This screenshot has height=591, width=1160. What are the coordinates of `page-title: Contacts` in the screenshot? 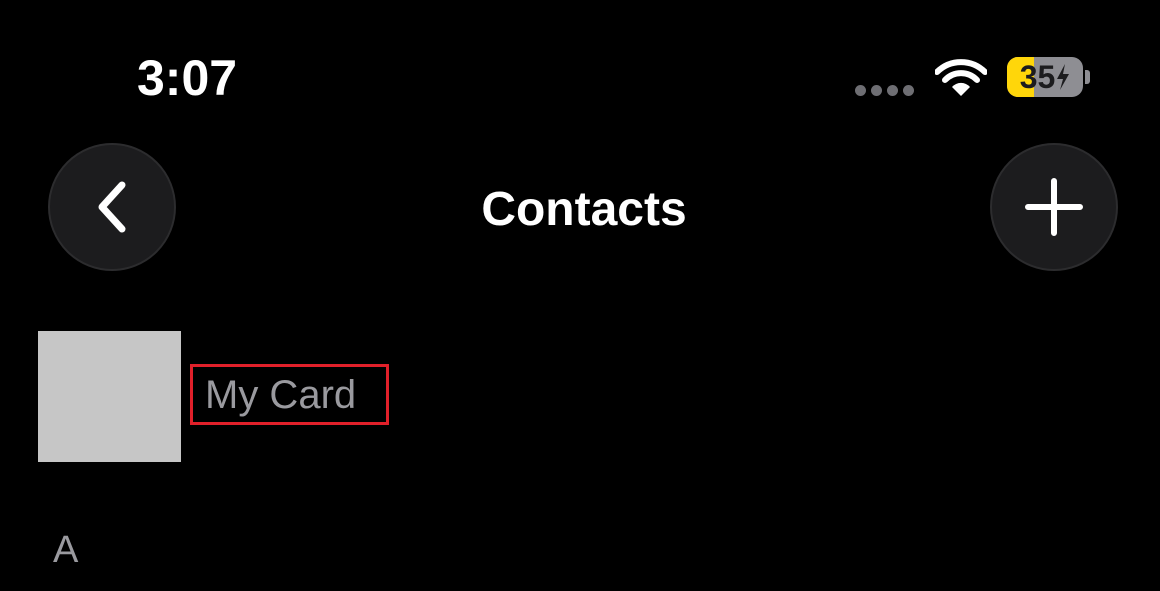 It's located at (584, 209).